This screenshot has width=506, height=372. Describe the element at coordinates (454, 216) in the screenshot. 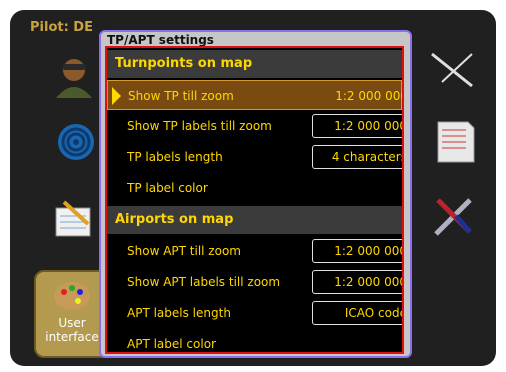

I see `tools-icon` at that location.